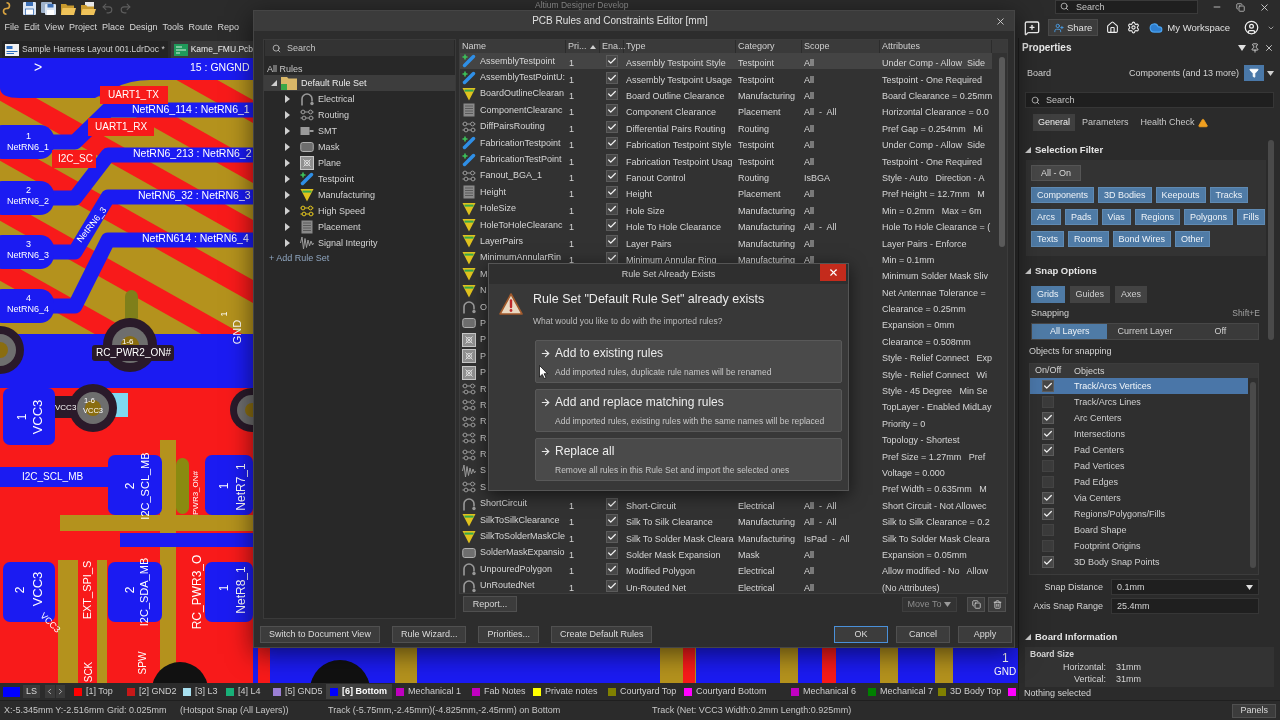  Describe the element at coordinates (861, 634) in the screenshot. I see `footer-button: OK` at that location.